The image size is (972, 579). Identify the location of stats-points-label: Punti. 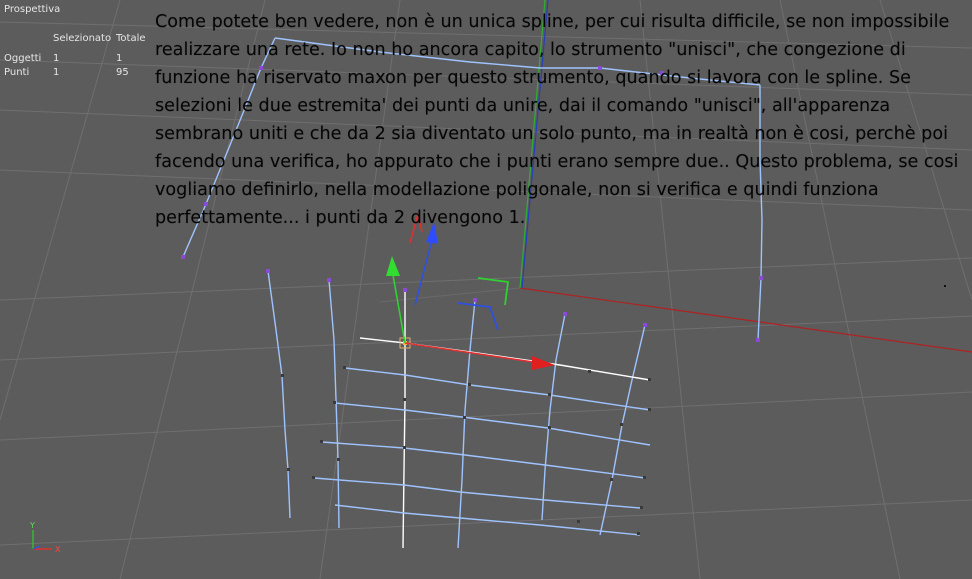
(17, 72).